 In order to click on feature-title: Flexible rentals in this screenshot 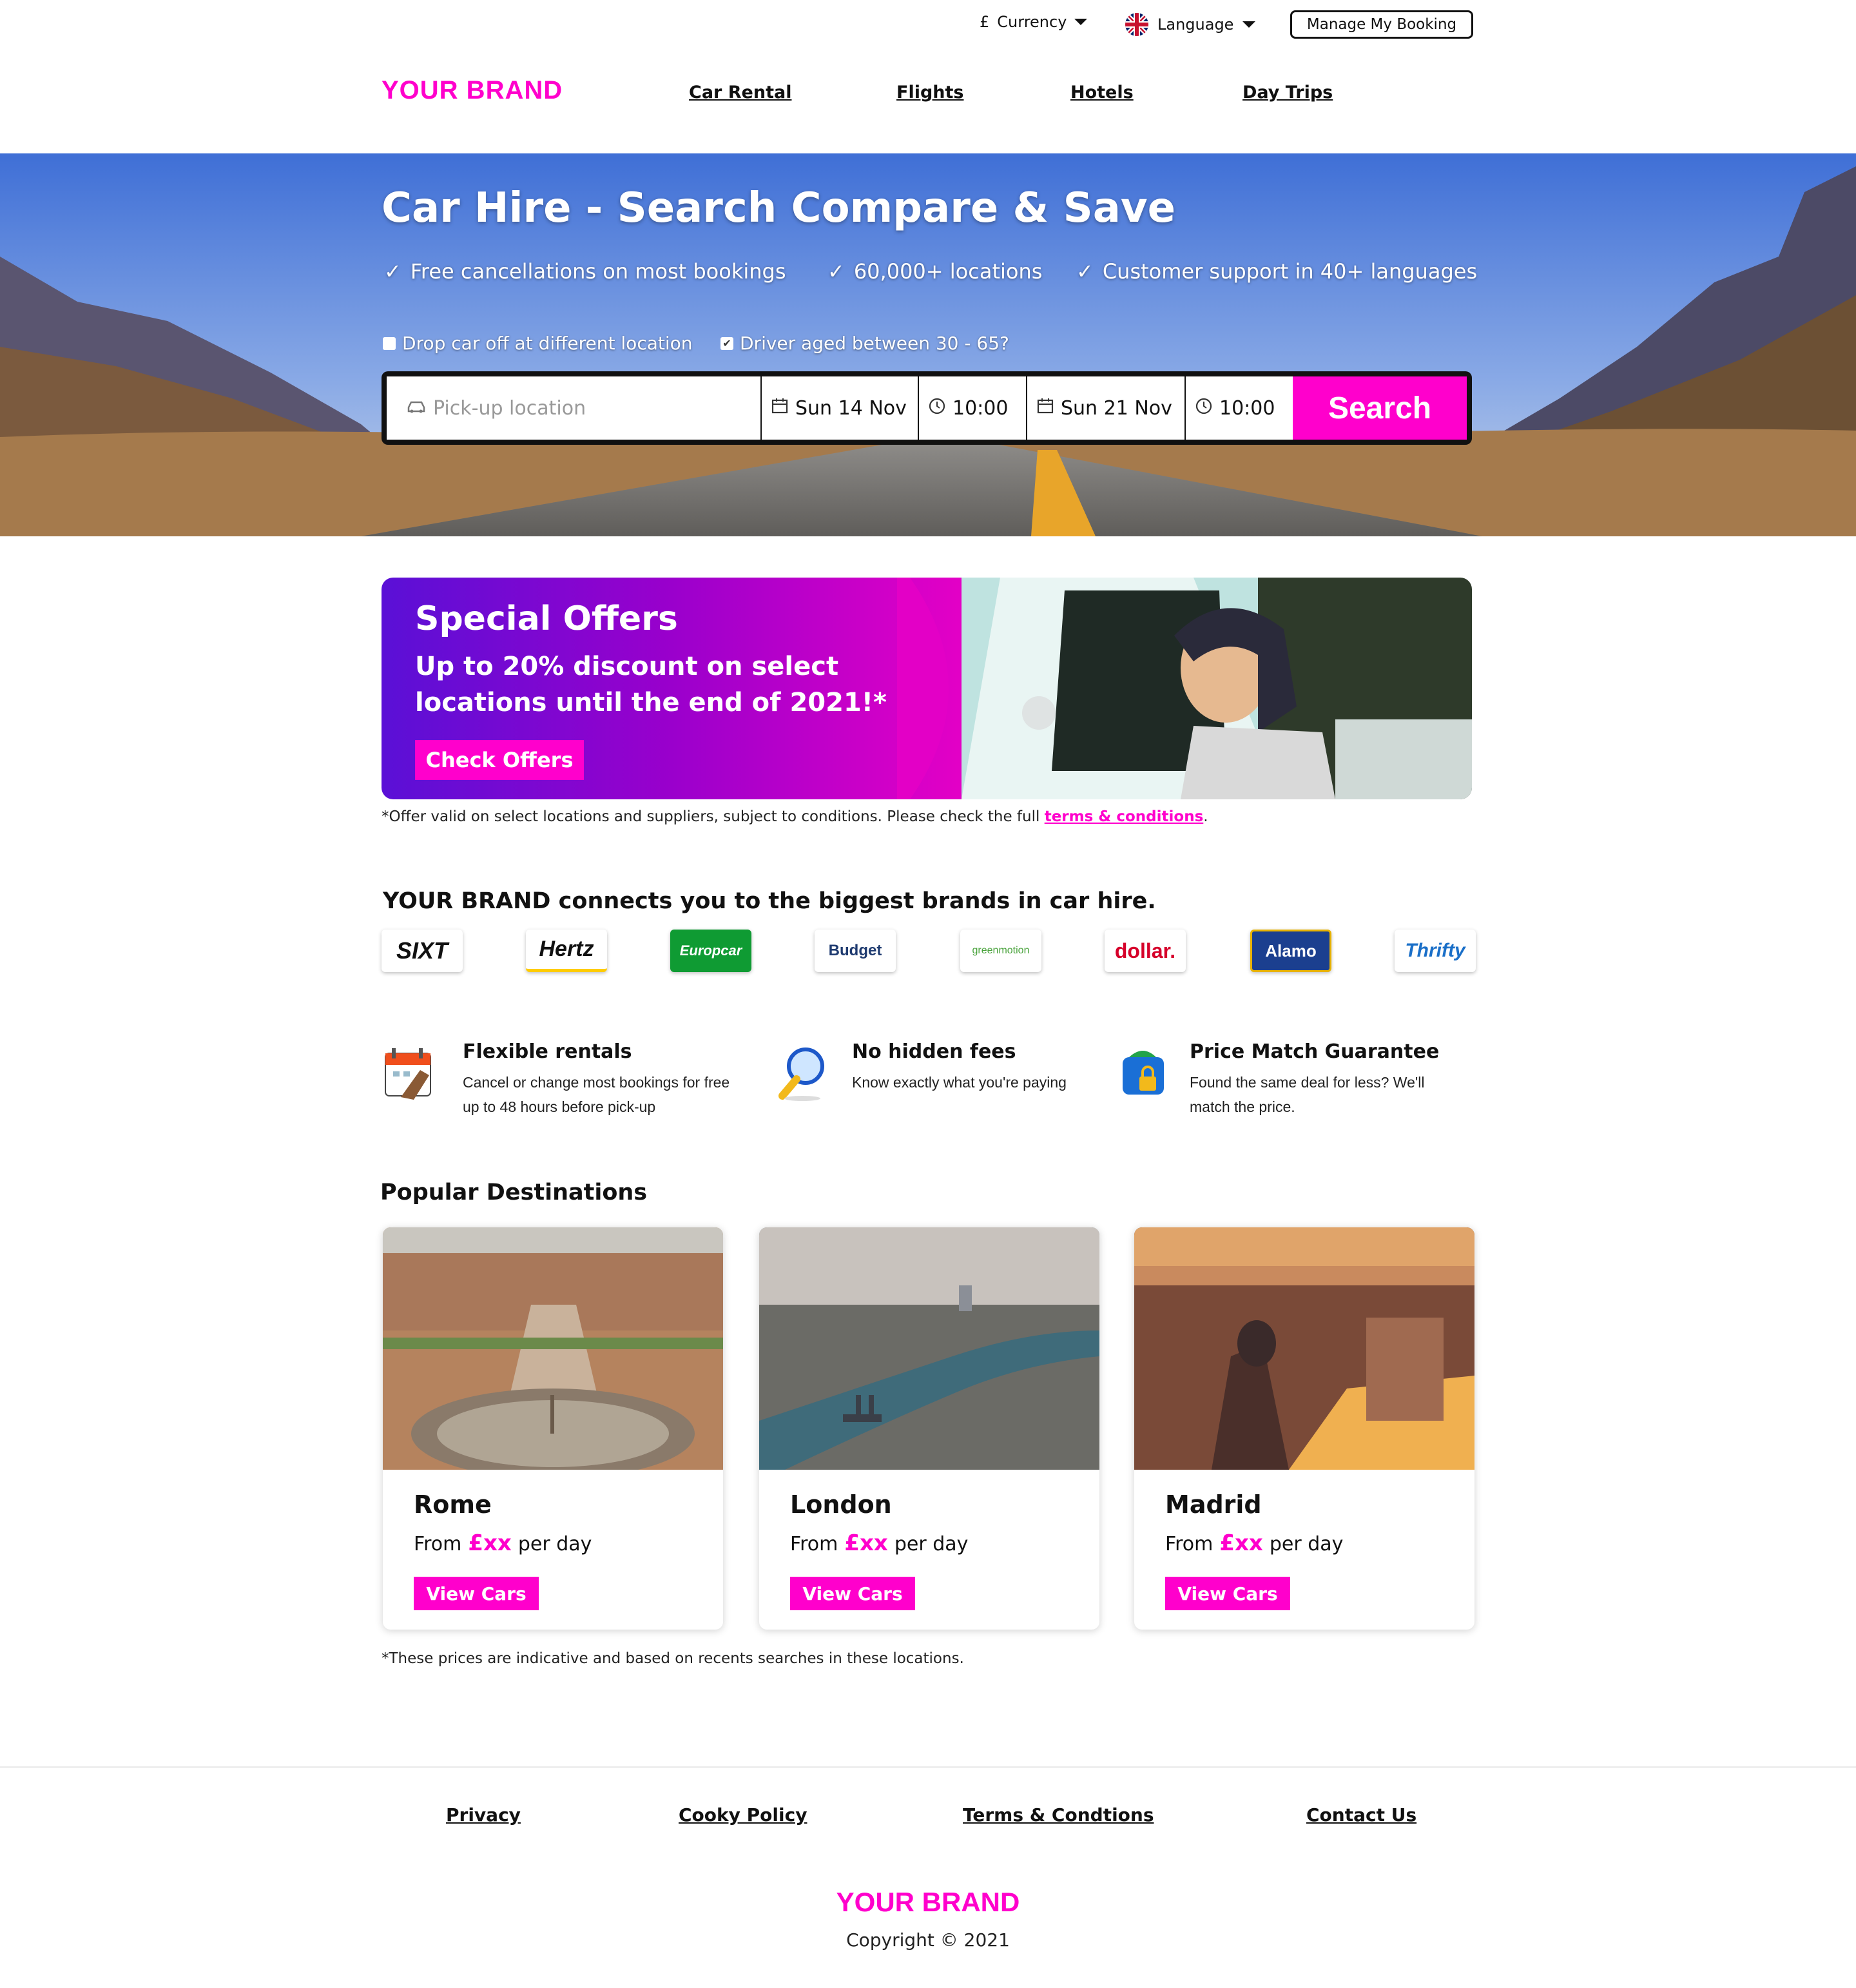, I will do `click(547, 1051)`.